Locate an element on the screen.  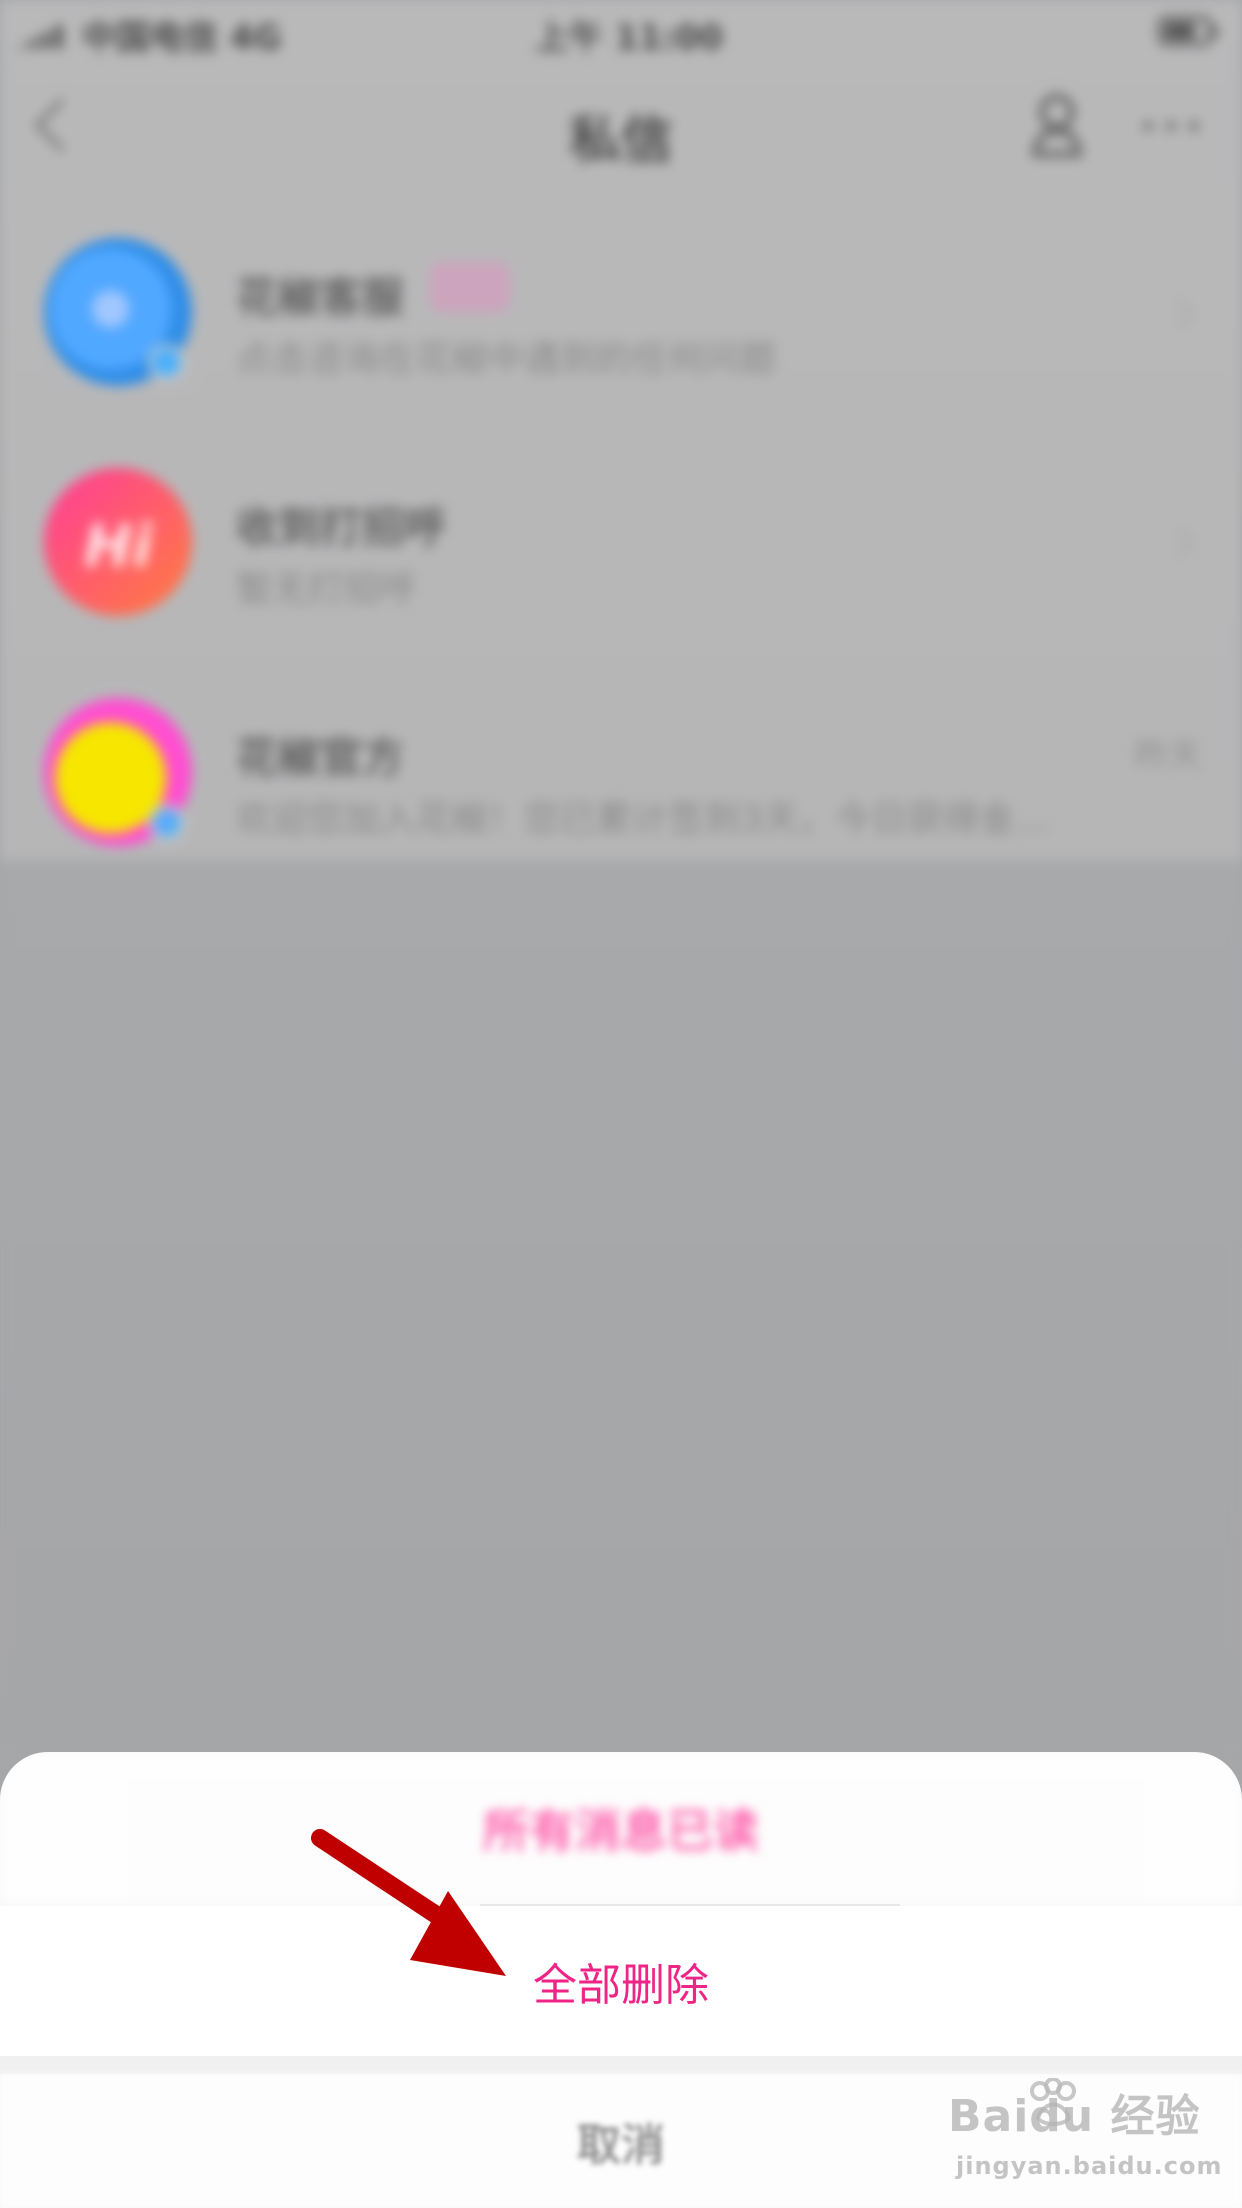
avatar: Hi is located at coordinates (118, 542).